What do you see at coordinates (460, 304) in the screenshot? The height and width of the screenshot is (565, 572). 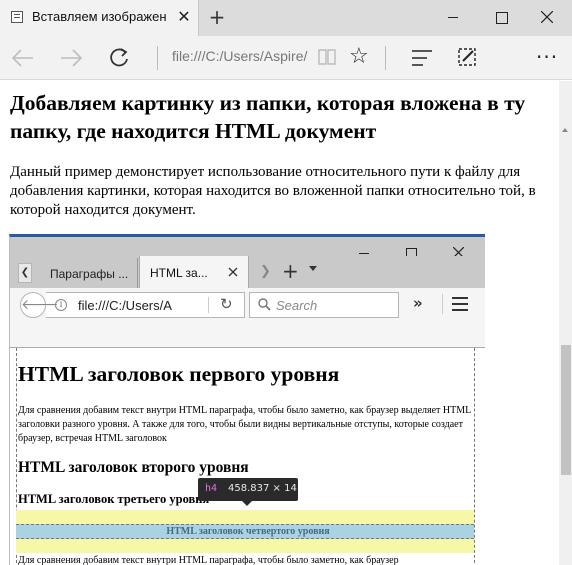 I see `embedded-hamburger-menu-icon` at bounding box center [460, 304].